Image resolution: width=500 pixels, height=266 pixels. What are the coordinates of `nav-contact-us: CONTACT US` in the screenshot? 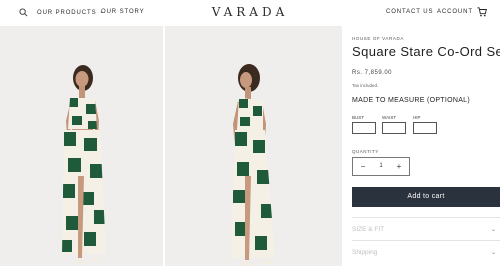 It's located at (409, 12).